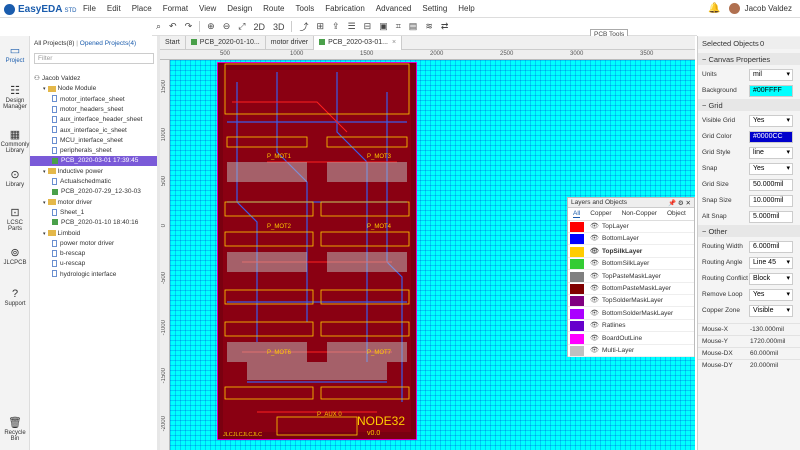 This screenshot has height=450, width=800. What do you see at coordinates (771, 153) in the screenshot?
I see `grid-style-select: line` at bounding box center [771, 153].